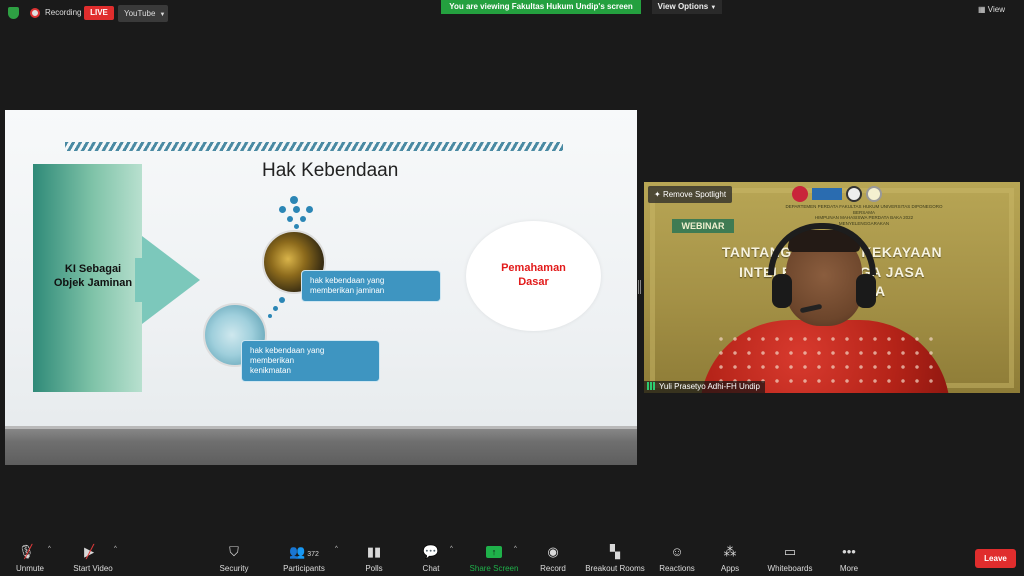 Image resolution: width=1024 pixels, height=576 pixels. What do you see at coordinates (313, 554) in the screenshot?
I see `participants-count: 372` at bounding box center [313, 554].